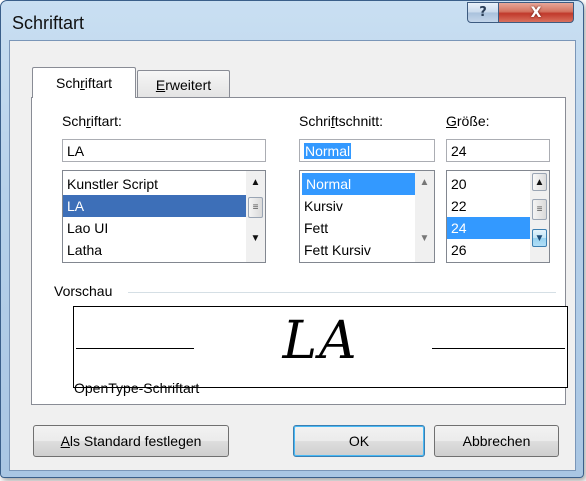 This screenshot has height=481, width=586. What do you see at coordinates (488, 228) in the screenshot?
I see `list-item-selected: 24` at bounding box center [488, 228].